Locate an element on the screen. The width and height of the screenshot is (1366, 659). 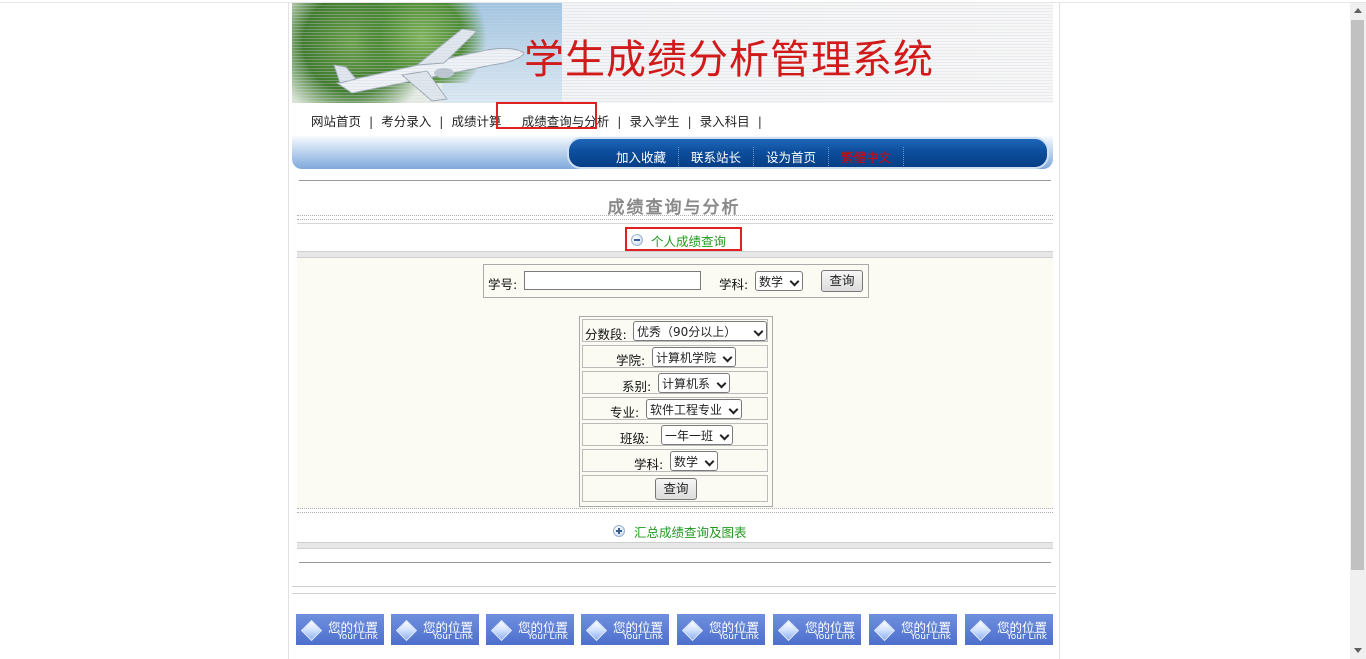
subject-label: 学科: is located at coordinates (734, 284).